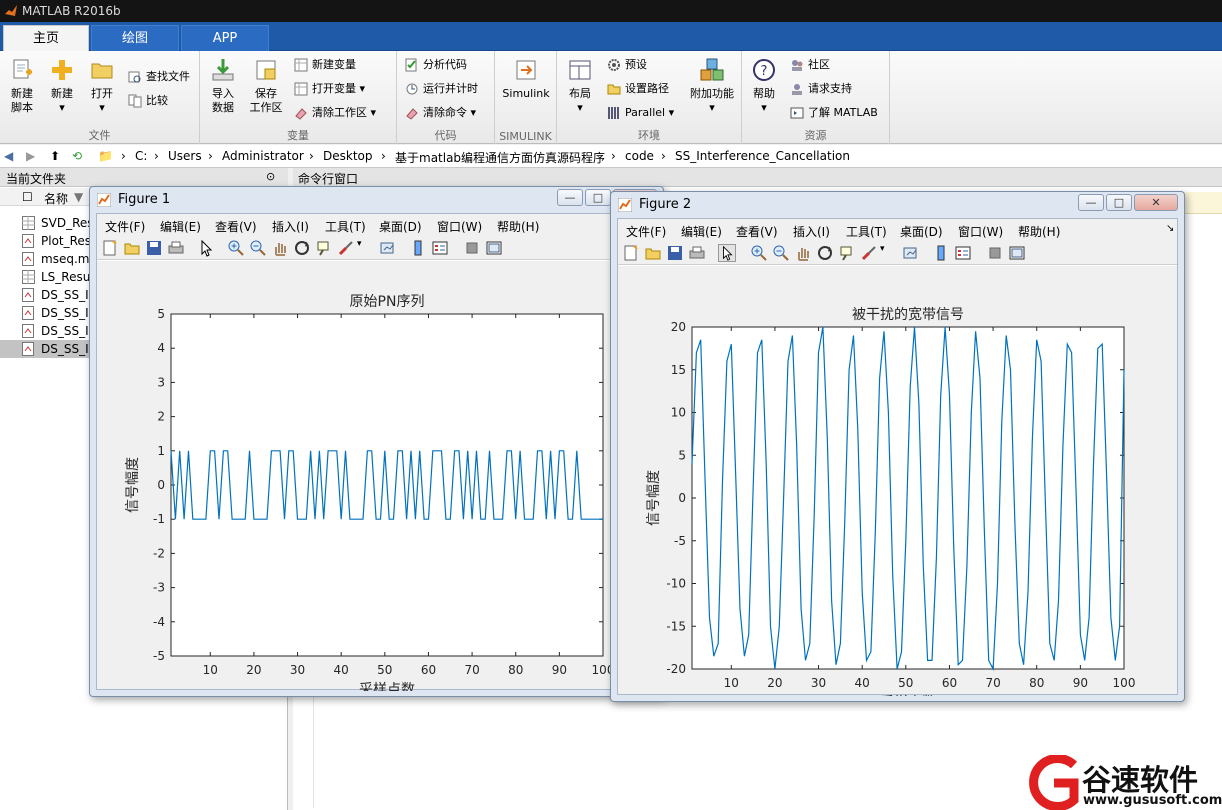 The width and height of the screenshot is (1222, 810). Describe the element at coordinates (102, 86) in the screenshot. I see `open-button: 打开 ▾` at that location.